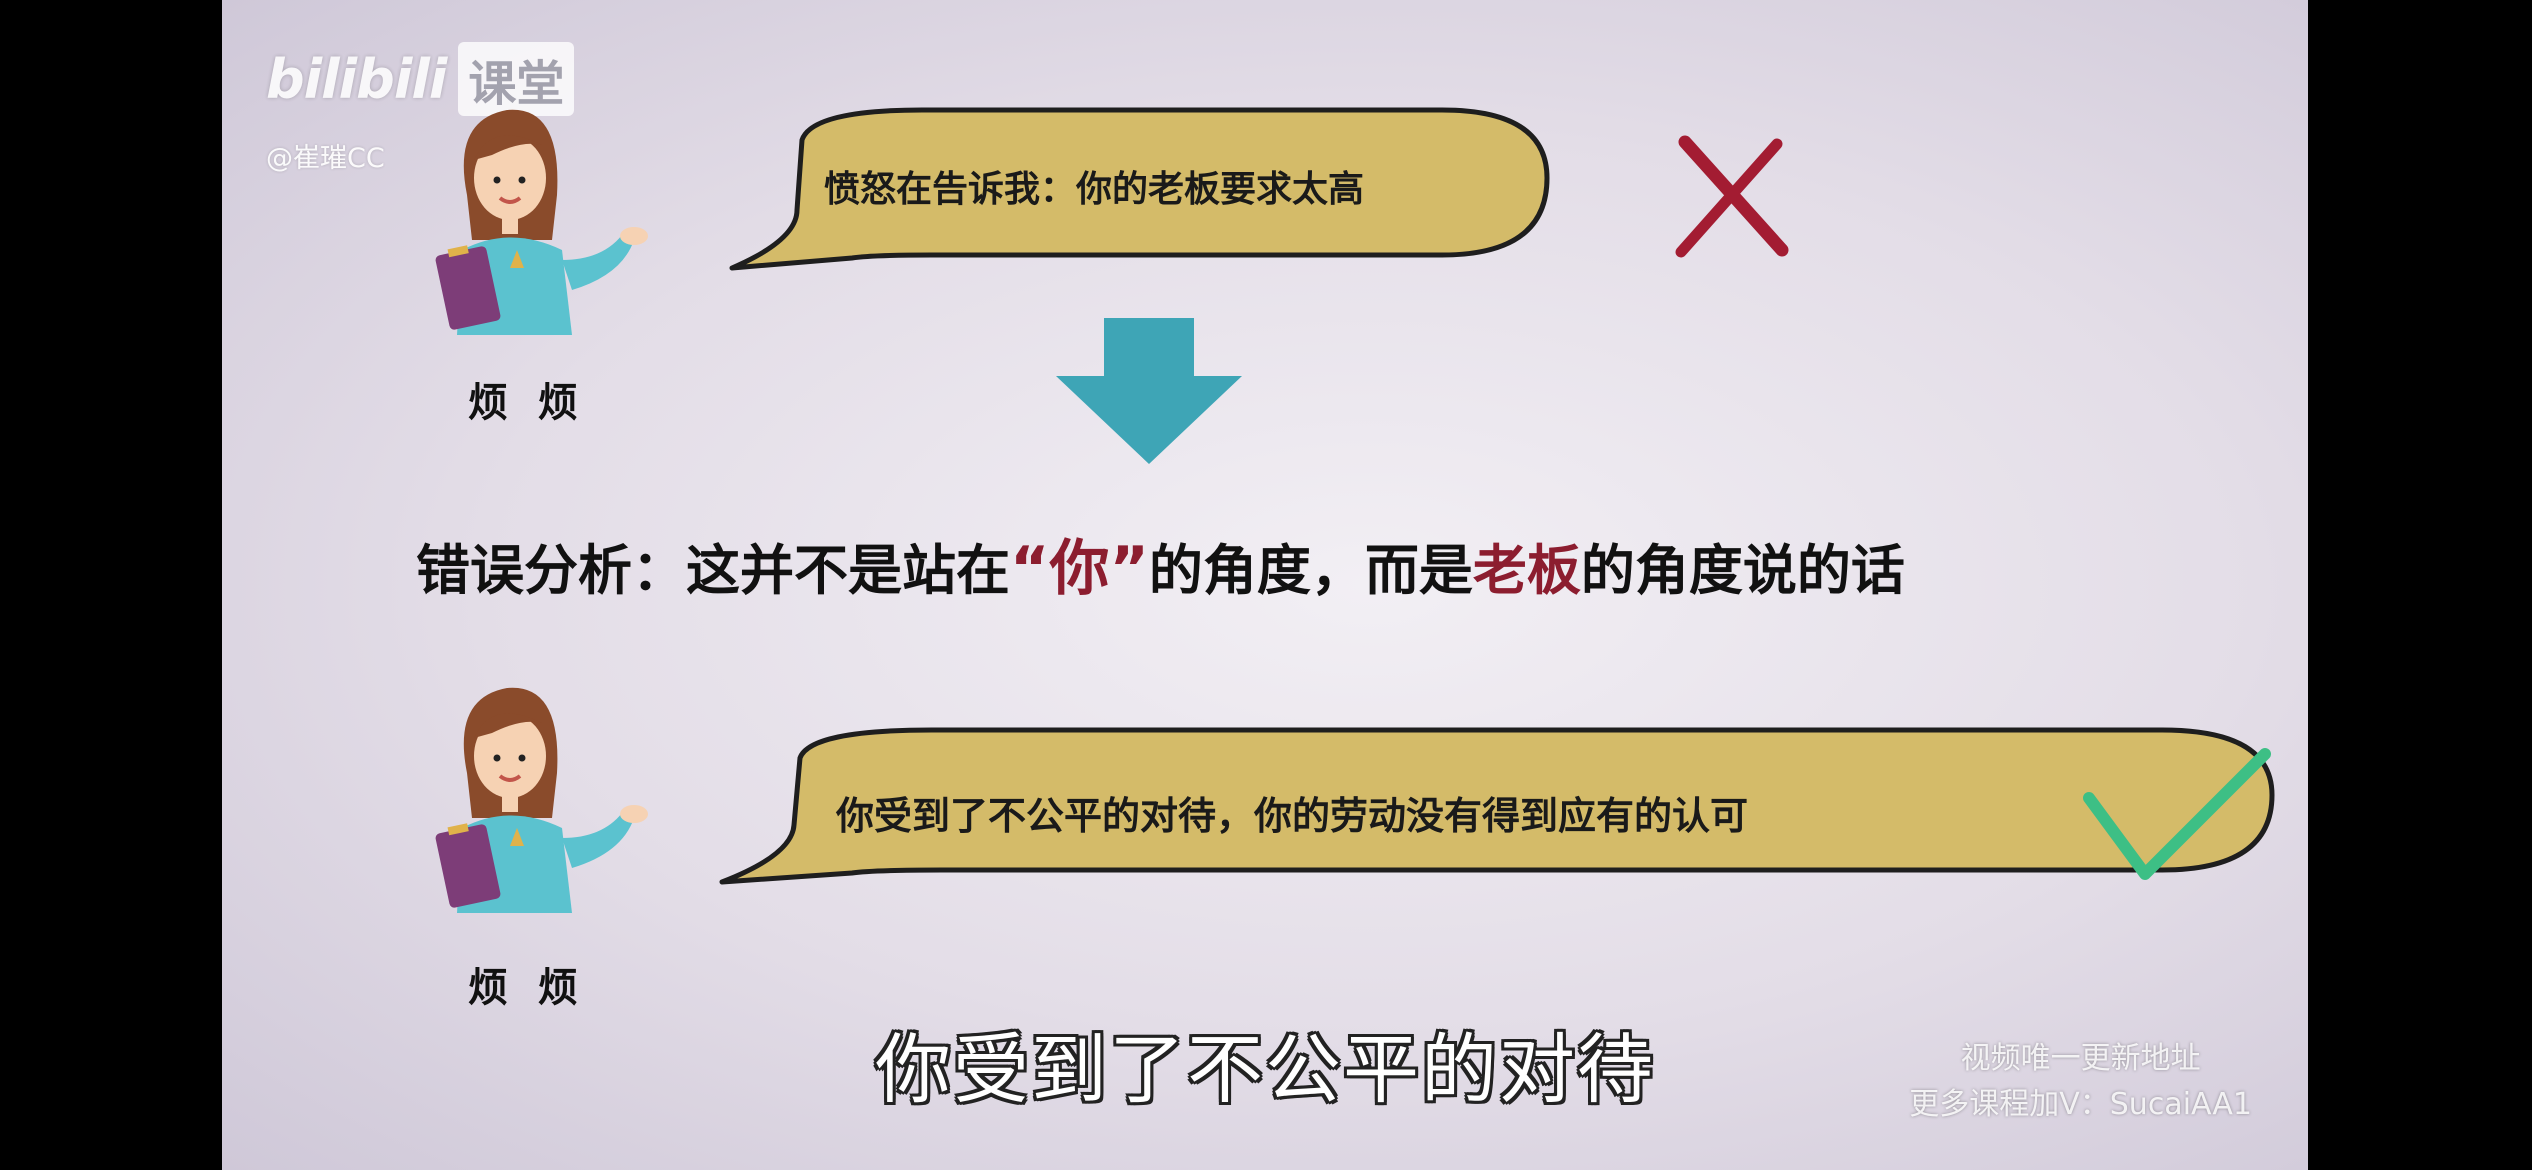  I want to click on right-example-text: 你受到了不公平的对待，你的劳动没有得到应有的认可, so click(1292, 816).